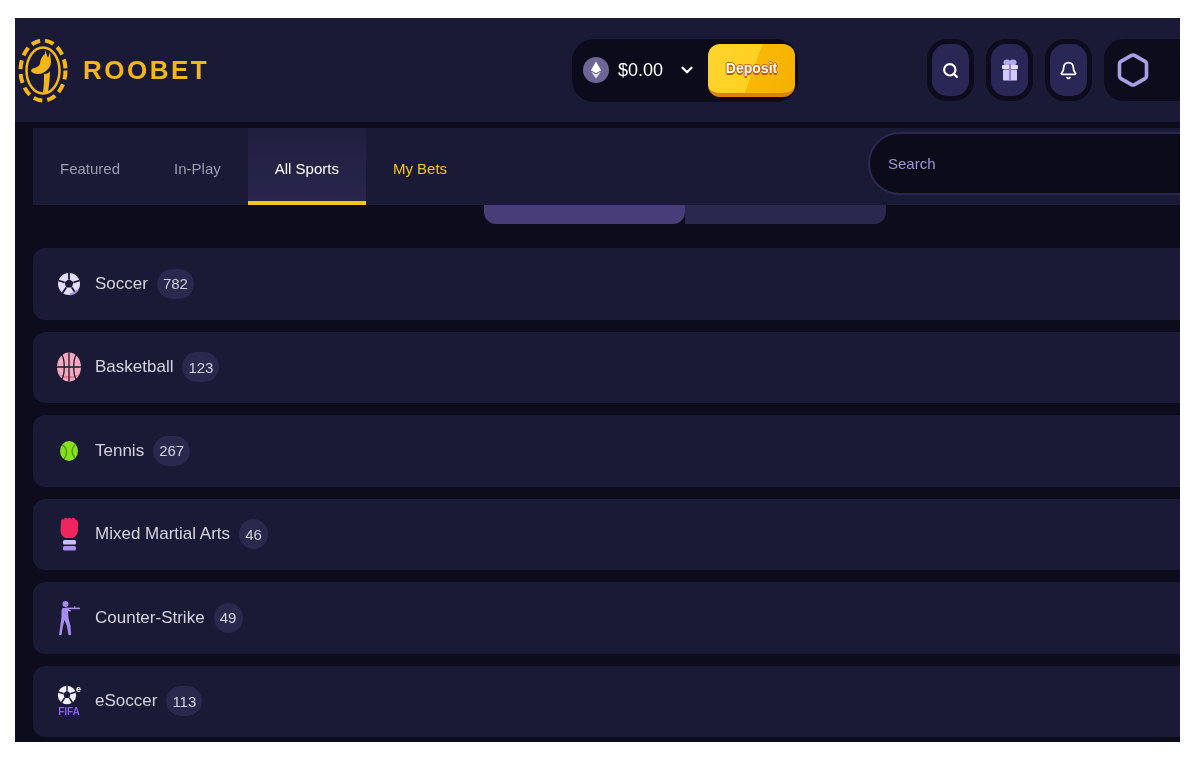 The width and height of the screenshot is (1200, 764). Describe the element at coordinates (1024, 163) in the screenshot. I see `search-field: Search` at that location.